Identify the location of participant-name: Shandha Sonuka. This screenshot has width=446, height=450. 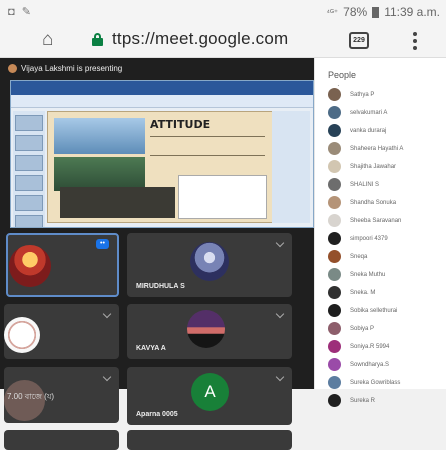
(373, 202).